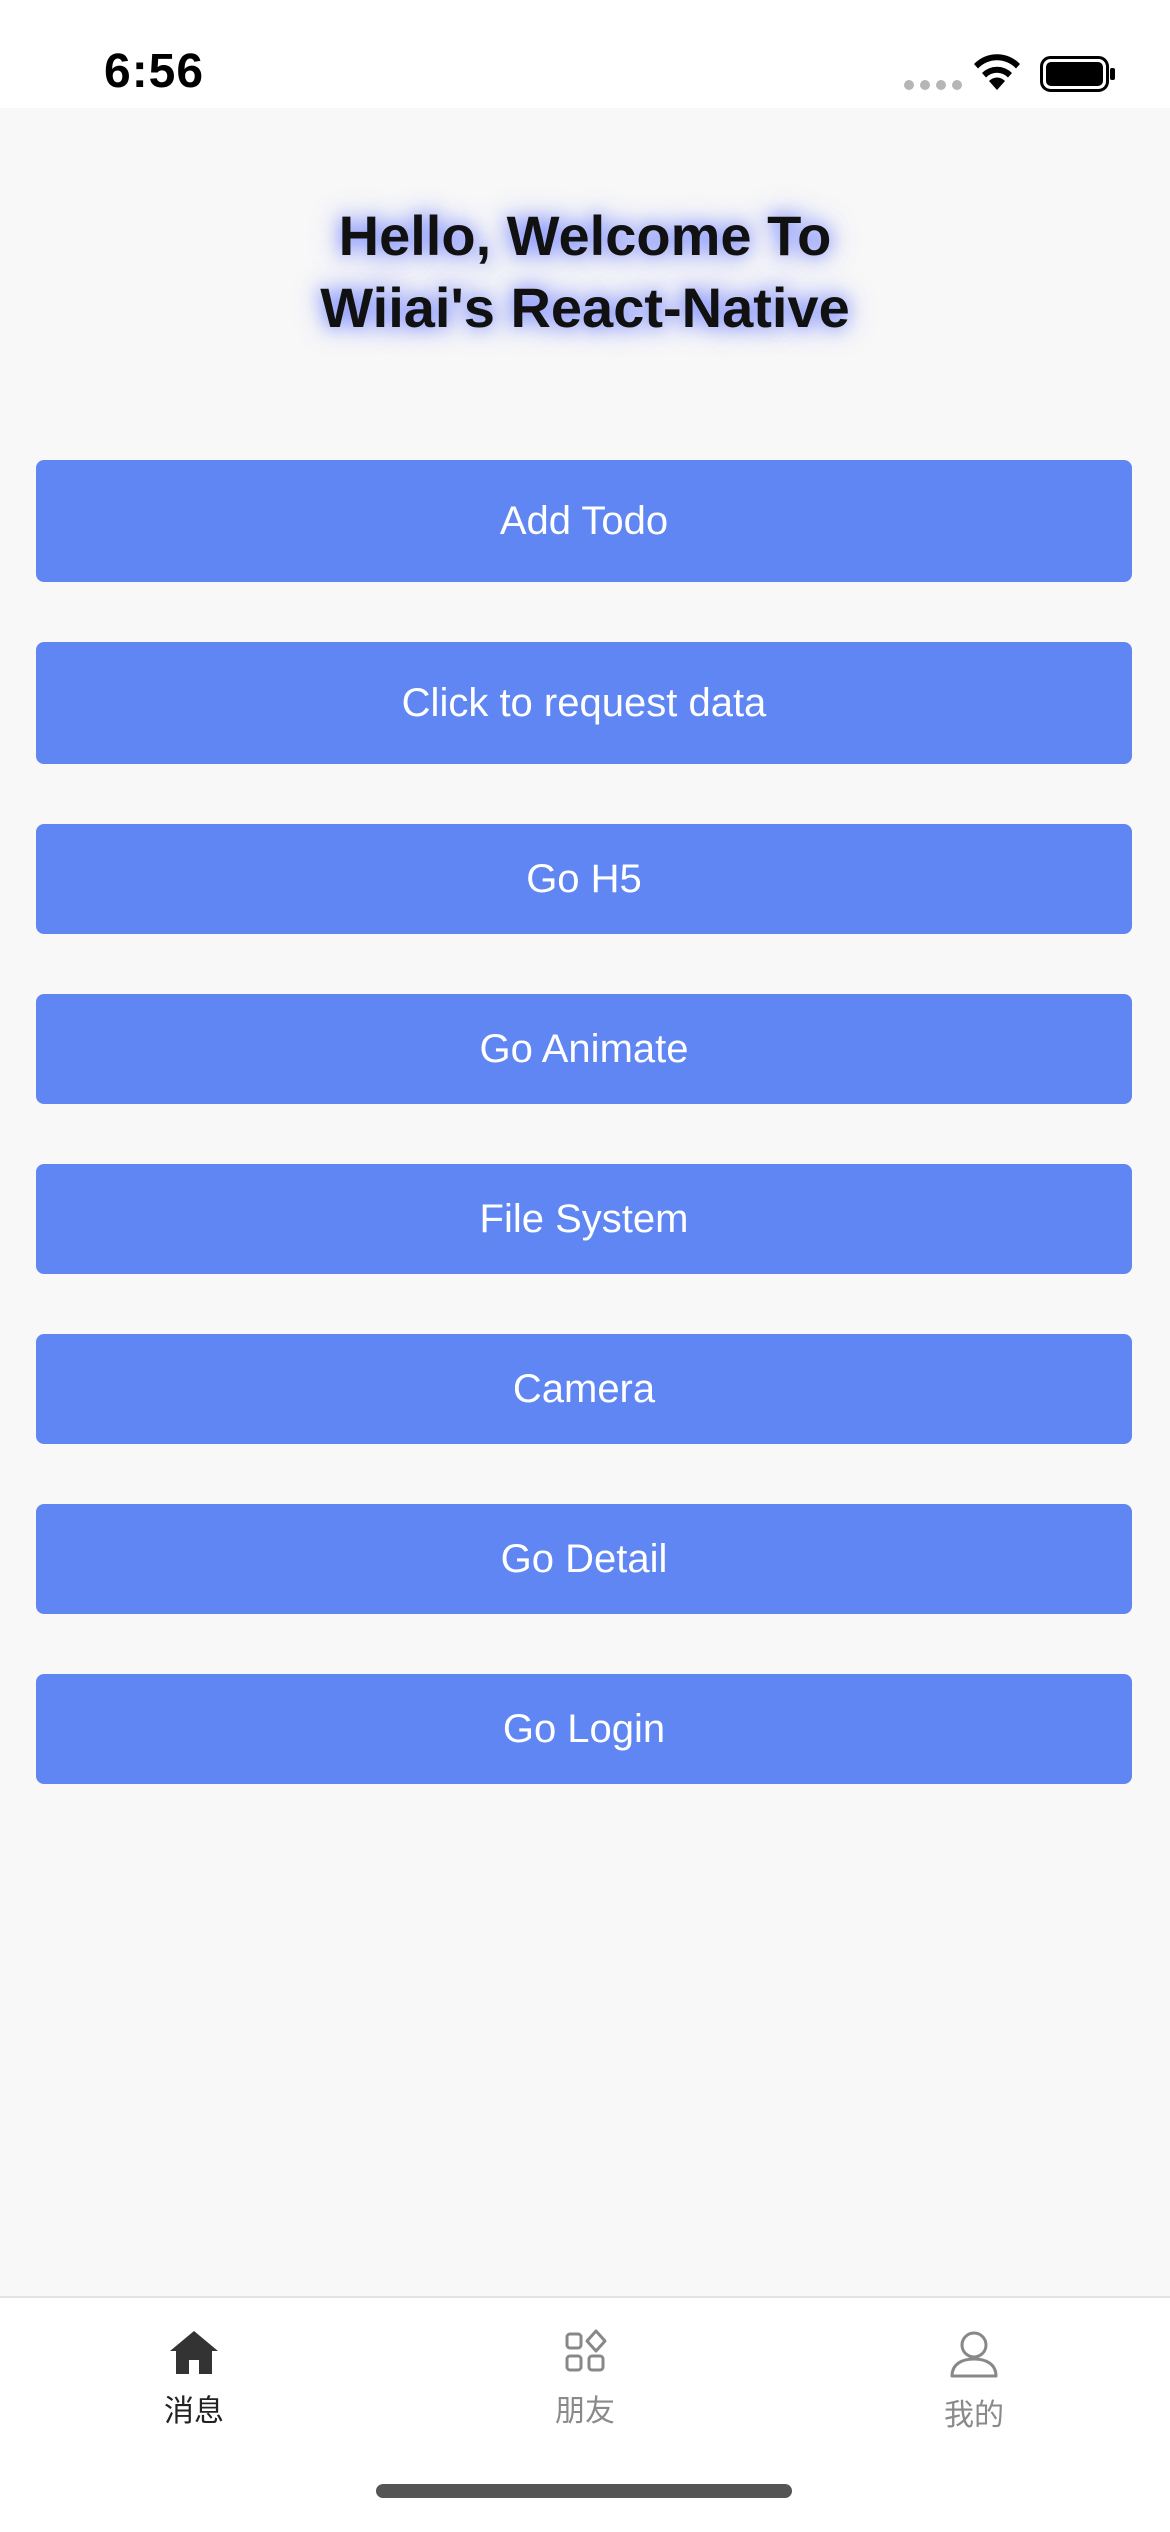 The width and height of the screenshot is (1170, 2532). Describe the element at coordinates (584, 703) in the screenshot. I see `request-data-button: Click to request data` at that location.